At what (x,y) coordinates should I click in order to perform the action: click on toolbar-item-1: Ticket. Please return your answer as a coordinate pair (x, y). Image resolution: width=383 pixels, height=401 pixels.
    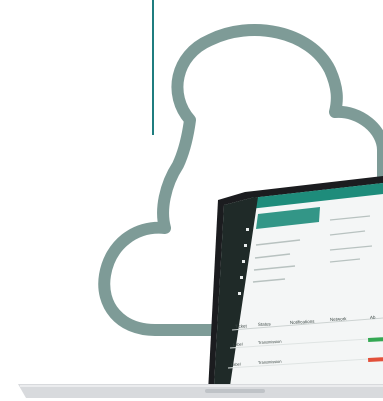
    Looking at the image, I should click on (241, 326).